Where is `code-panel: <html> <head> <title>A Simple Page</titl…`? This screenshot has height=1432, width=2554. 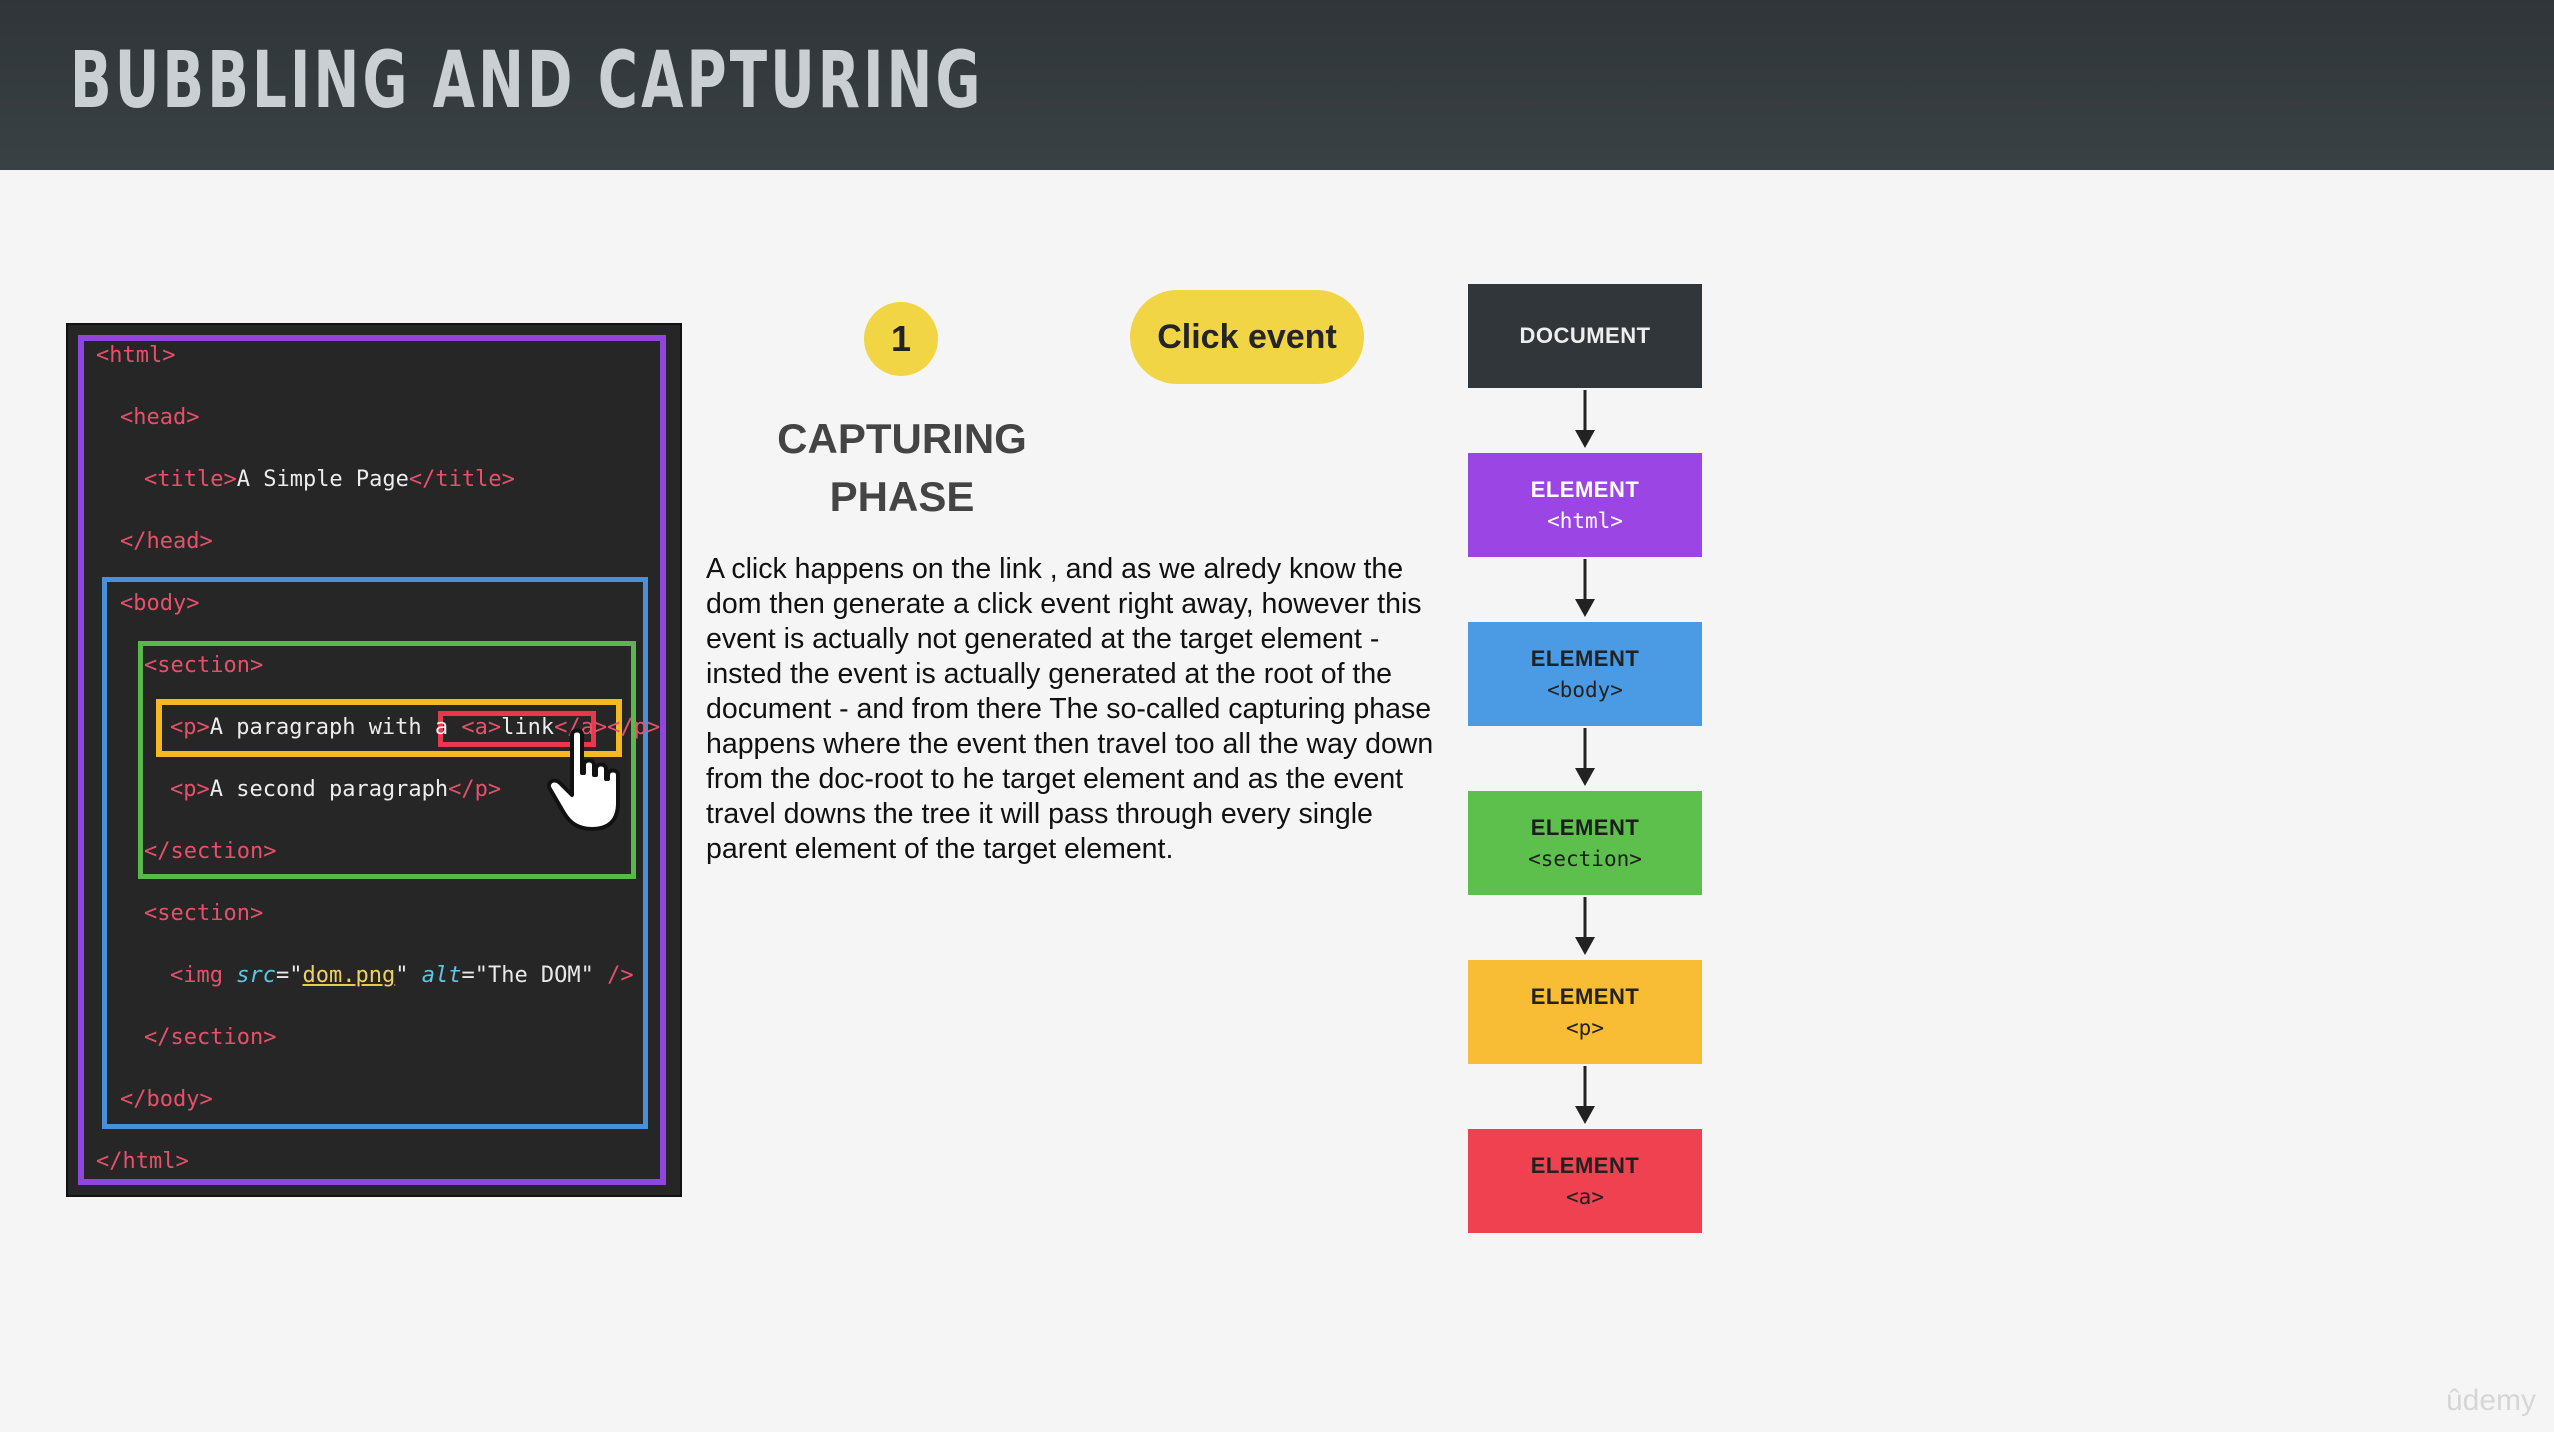
code-panel: <html> <head> <title>A Simple Page</titl… is located at coordinates (374, 760).